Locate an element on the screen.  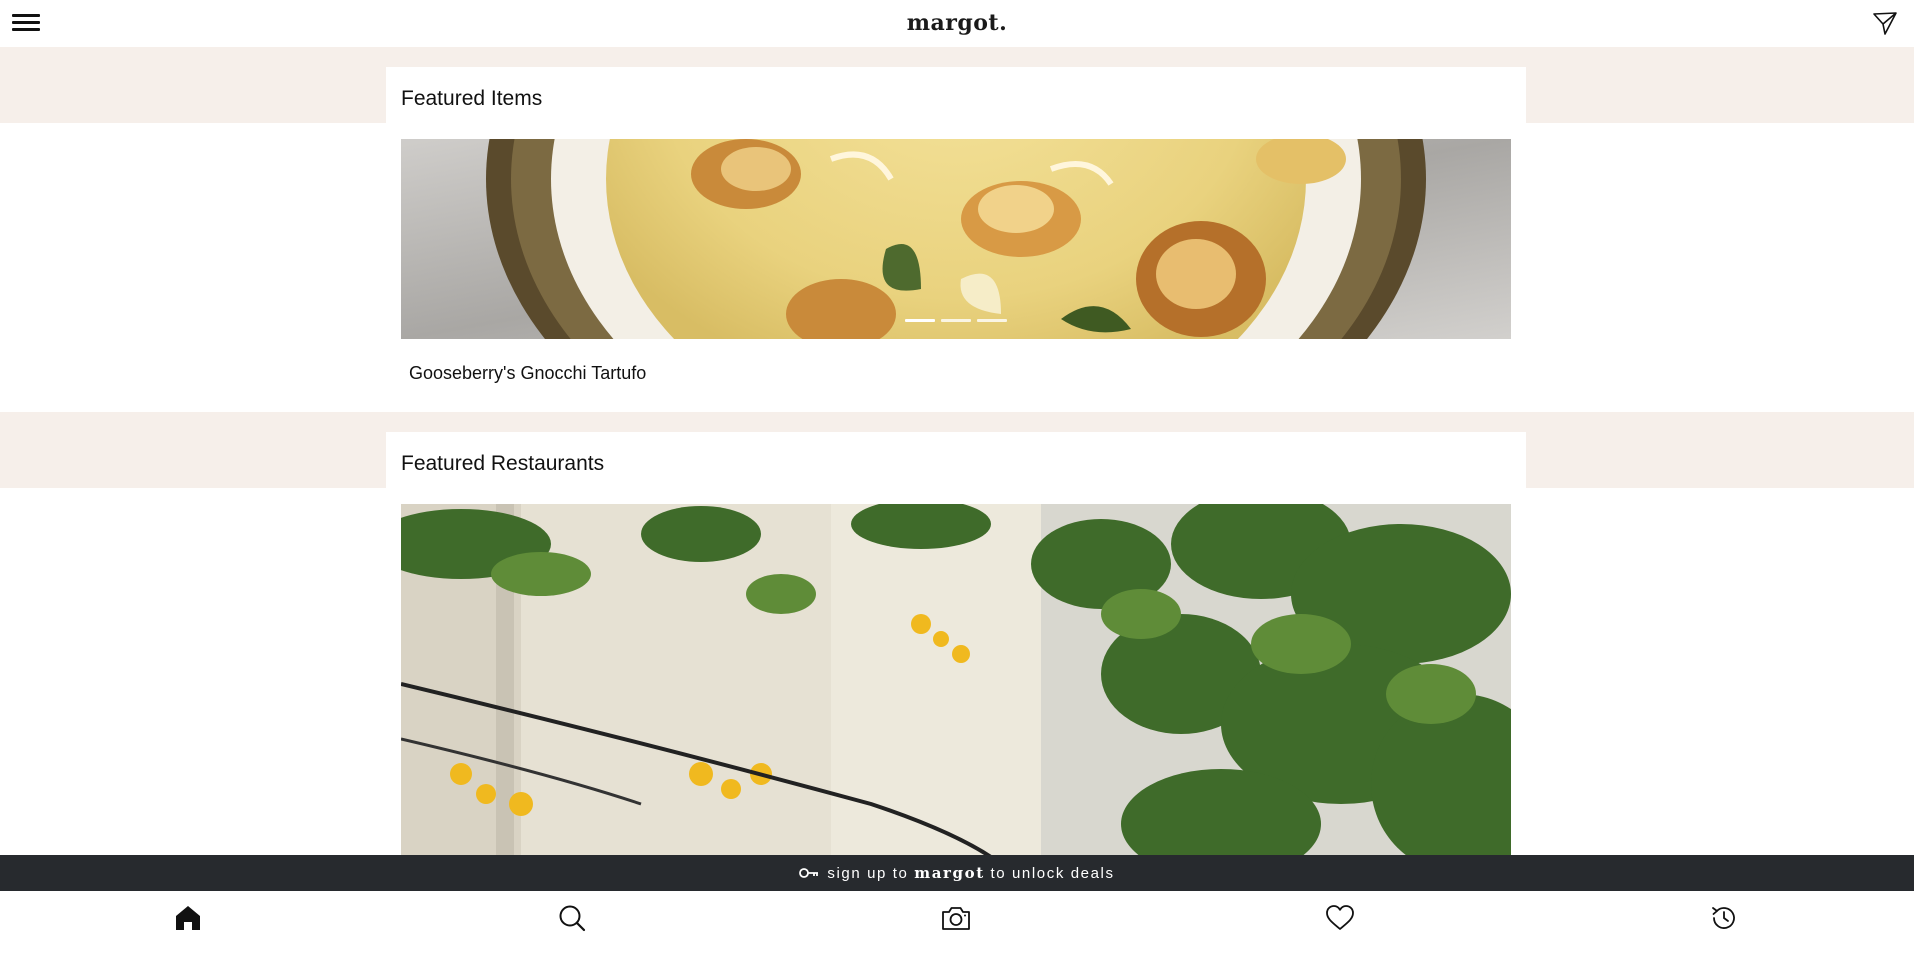
top-bar: margot. is located at coordinates (957, 23).